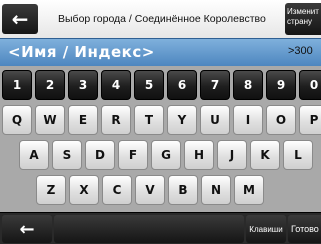  I want to click on key-e: E, so click(83, 120).